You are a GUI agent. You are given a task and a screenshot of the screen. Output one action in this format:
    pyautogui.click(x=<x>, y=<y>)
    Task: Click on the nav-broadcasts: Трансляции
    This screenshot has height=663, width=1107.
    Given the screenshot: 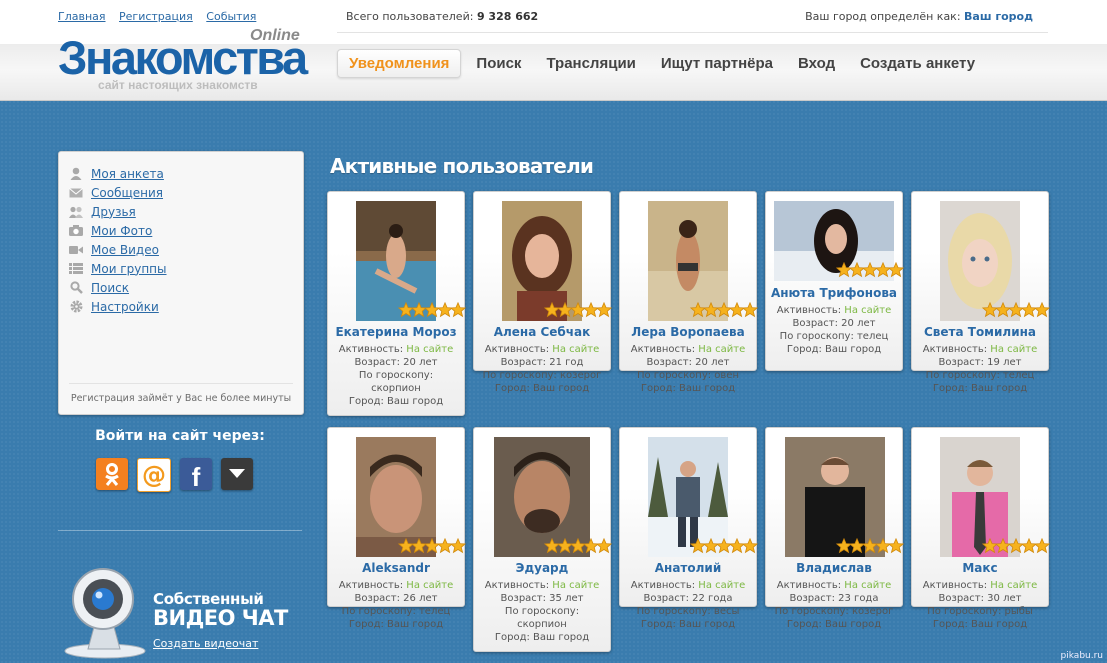 What is the action you would take?
    pyautogui.click(x=590, y=63)
    